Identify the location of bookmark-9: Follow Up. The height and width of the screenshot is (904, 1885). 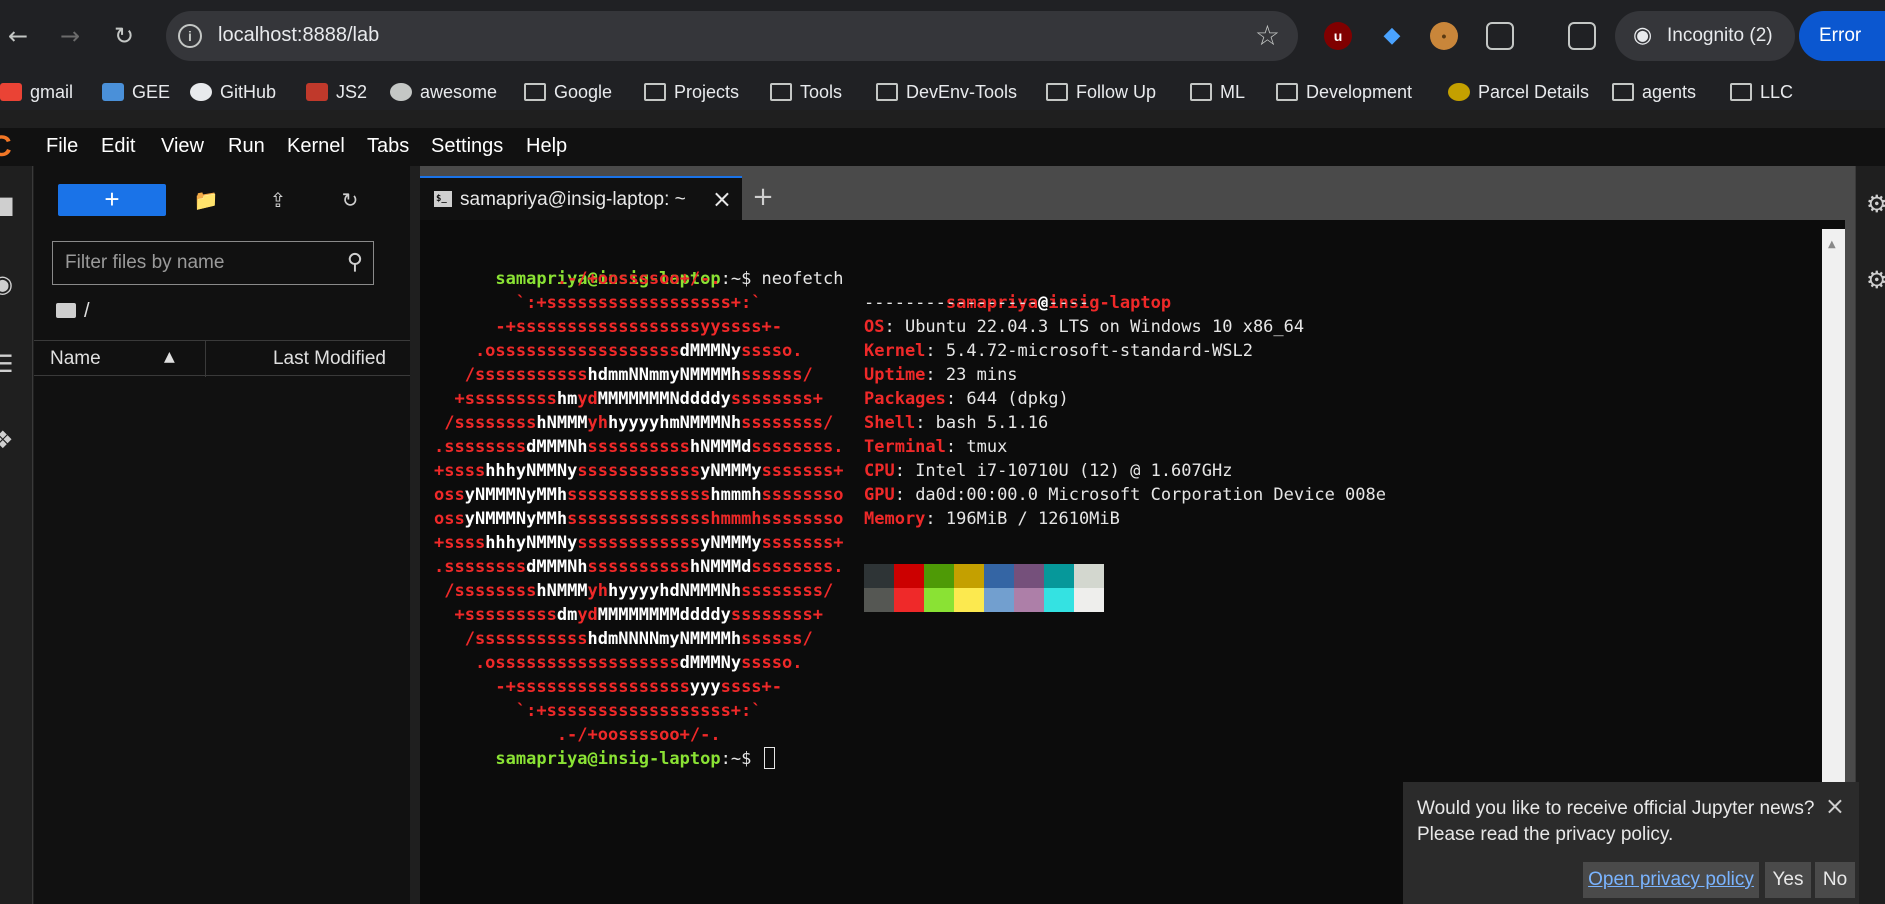
(1101, 92).